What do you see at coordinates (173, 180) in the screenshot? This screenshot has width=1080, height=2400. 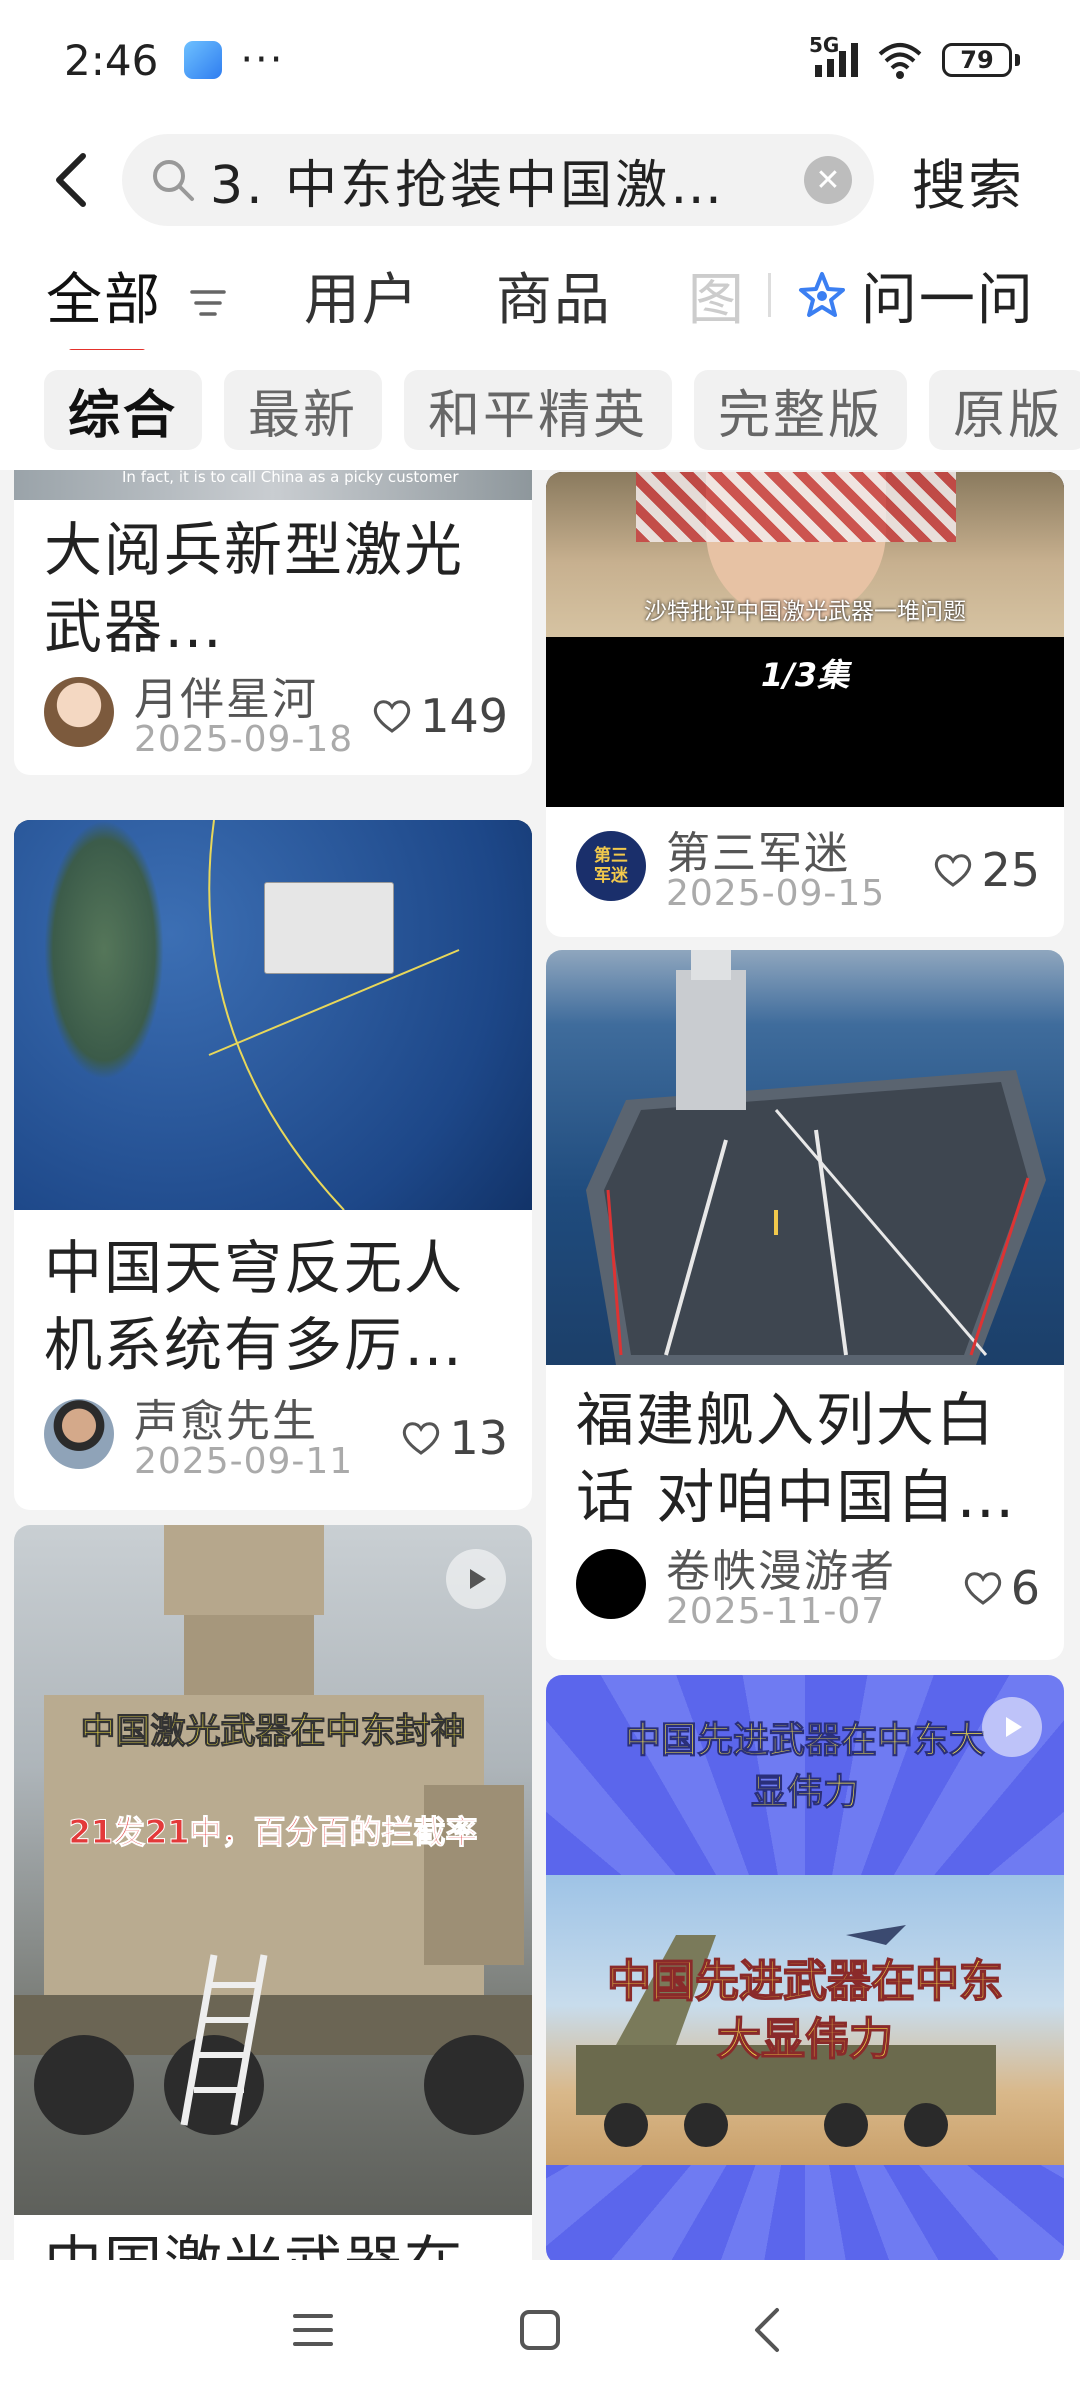 I see `search-icon` at bounding box center [173, 180].